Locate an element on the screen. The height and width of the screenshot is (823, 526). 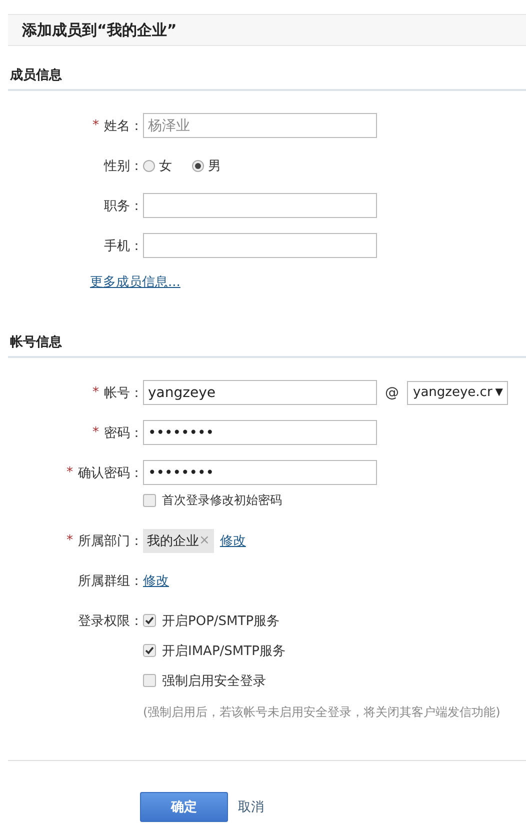
field-label: 密码： is located at coordinates (123, 433).